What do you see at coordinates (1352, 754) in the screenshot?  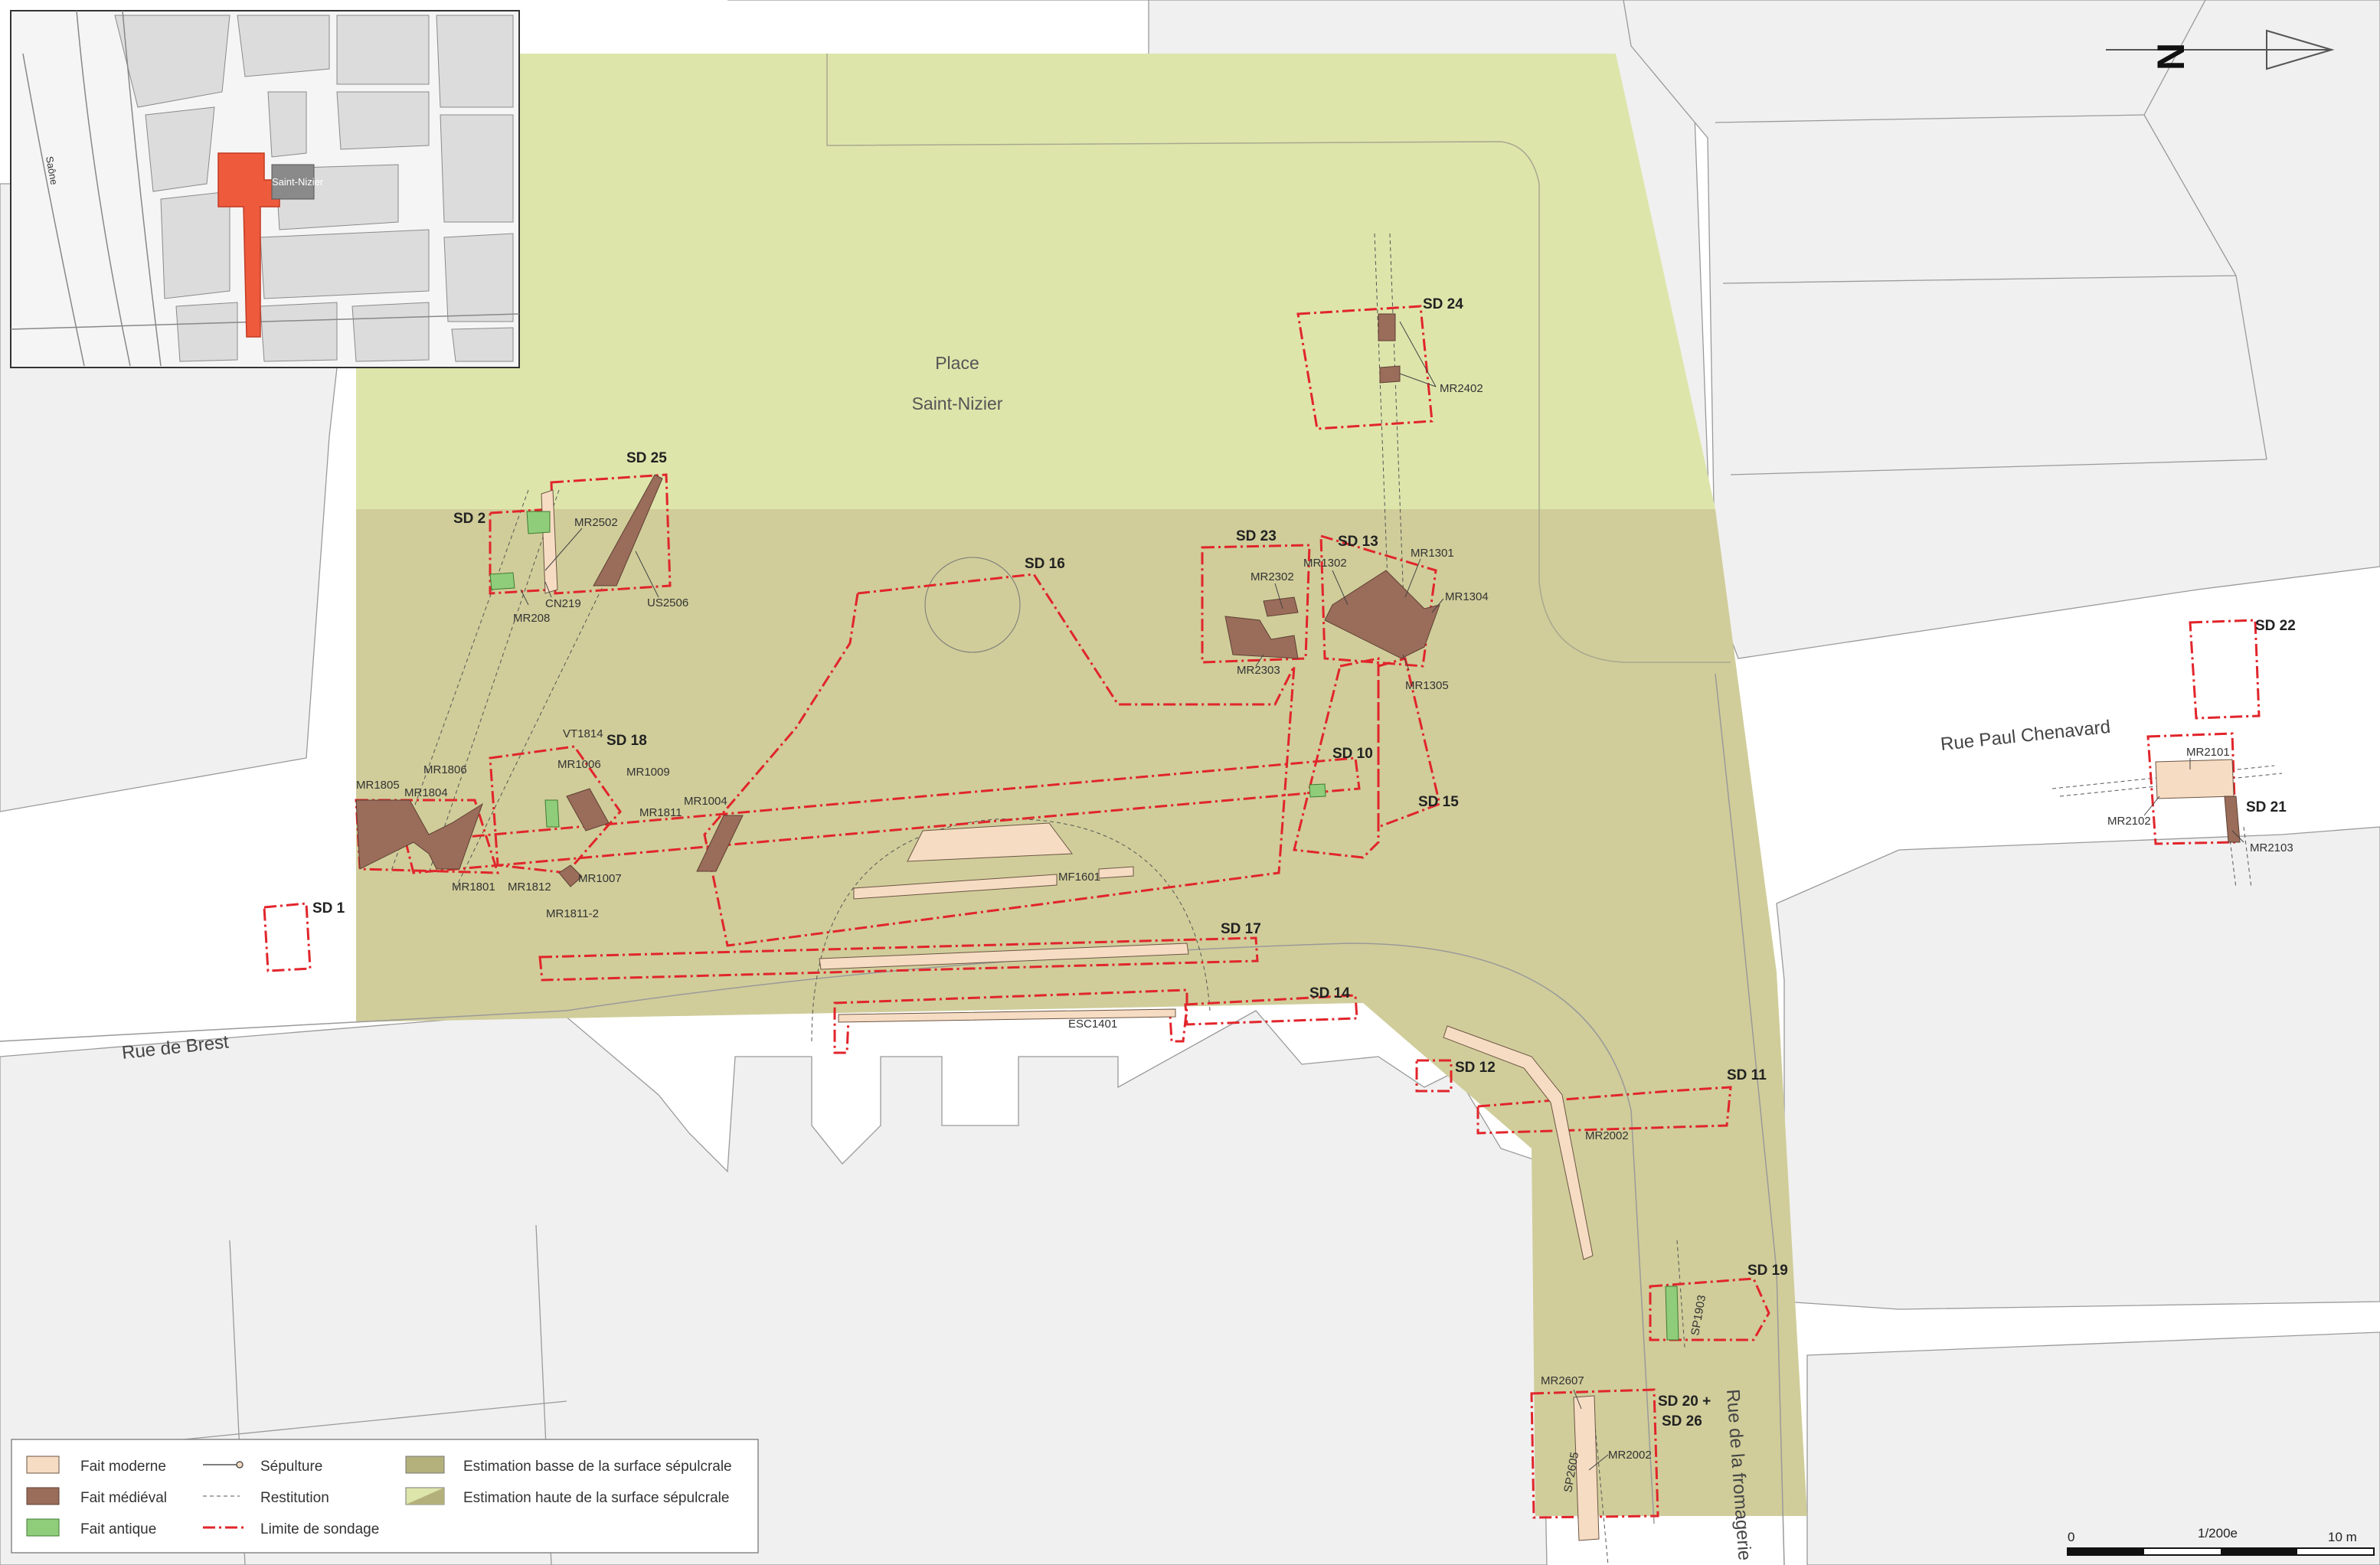 I see `label-sd10: SD 10` at bounding box center [1352, 754].